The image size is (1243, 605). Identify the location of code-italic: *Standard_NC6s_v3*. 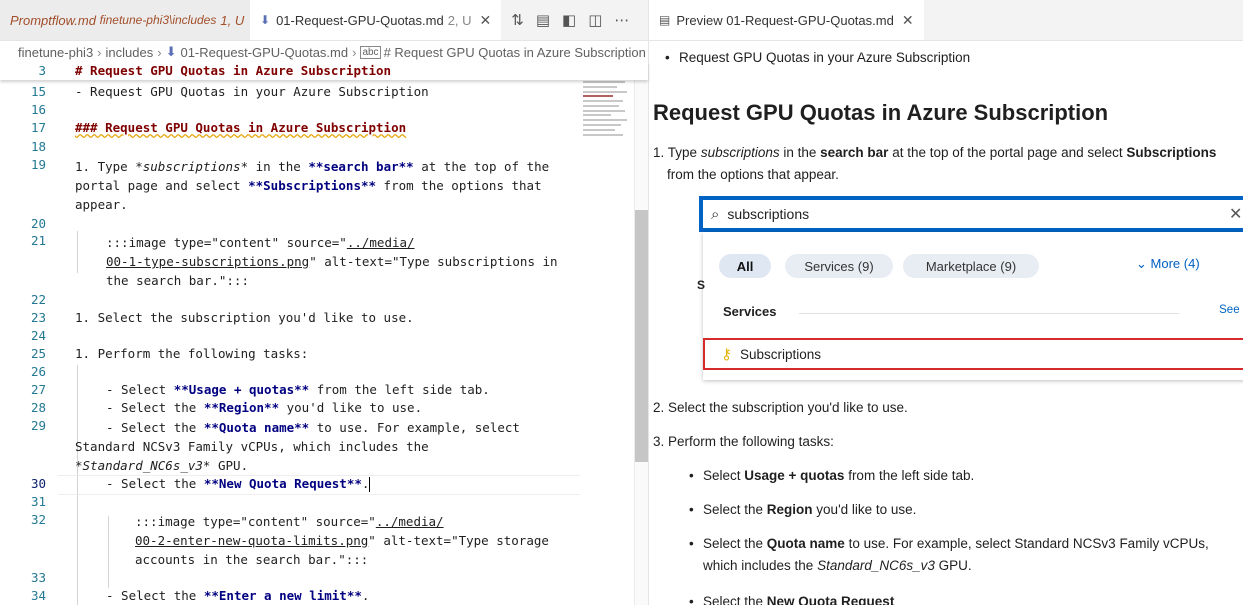
(143, 465).